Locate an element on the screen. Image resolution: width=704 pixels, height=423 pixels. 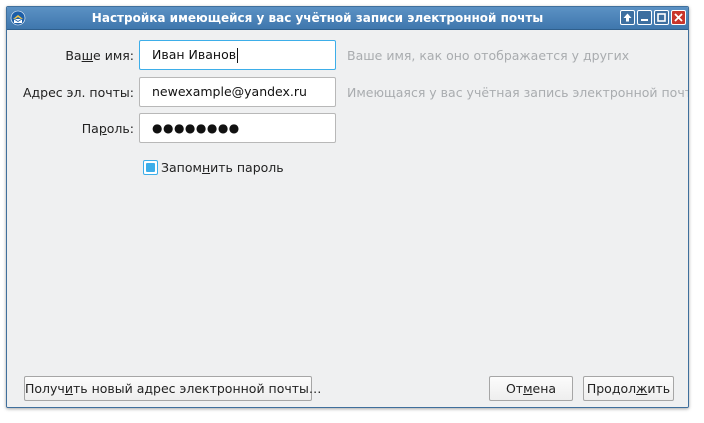
minimize-icon is located at coordinates (644, 20).